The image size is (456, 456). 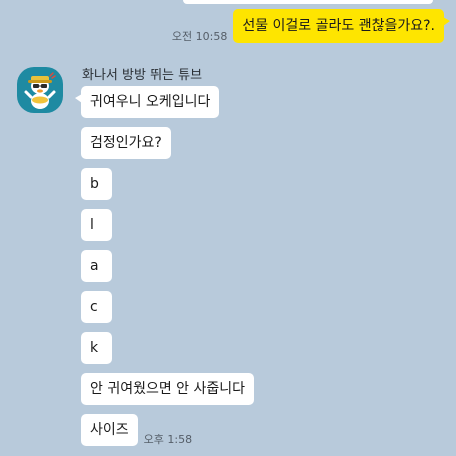 I want to click on incoming-message-bubble: b, so click(x=96, y=184).